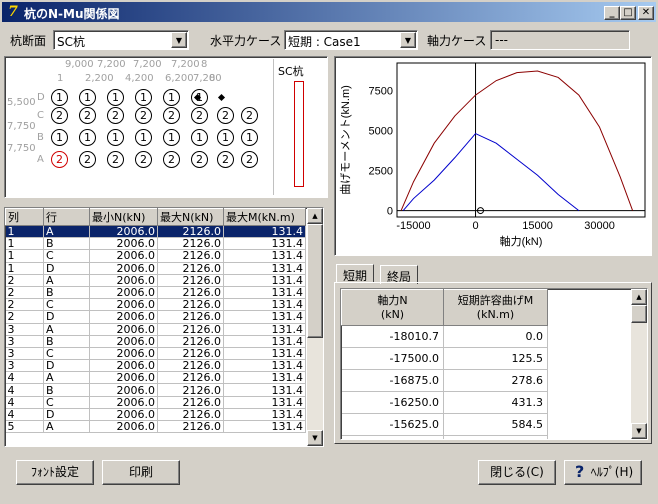 Image resolution: width=658 pixels, height=504 pixels. I want to click on table-cell: 2006.0, so click(123, 329).